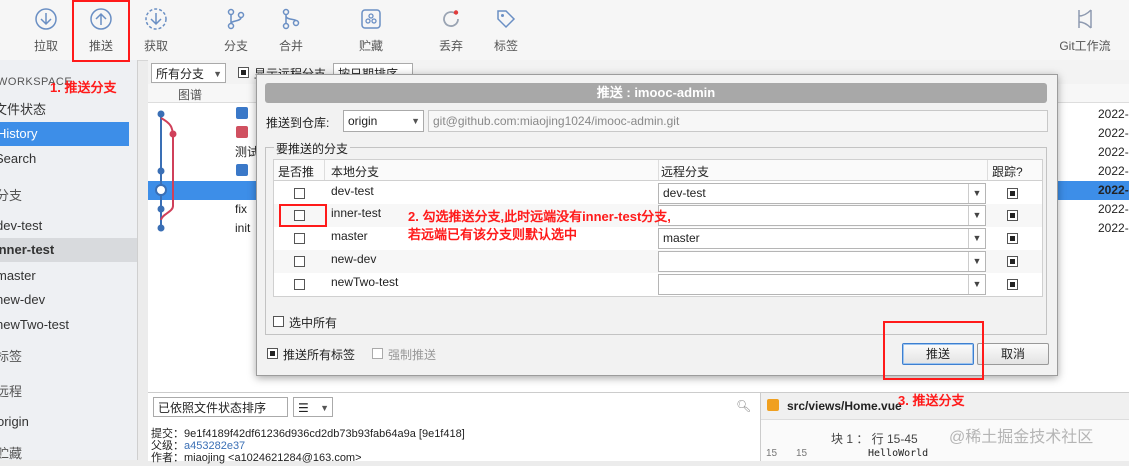 The width and height of the screenshot is (1129, 466). I want to click on remote-branch-value: master, so click(681, 238).